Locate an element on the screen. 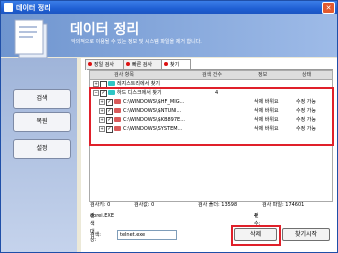  app-icon is located at coordinates (8, 7).